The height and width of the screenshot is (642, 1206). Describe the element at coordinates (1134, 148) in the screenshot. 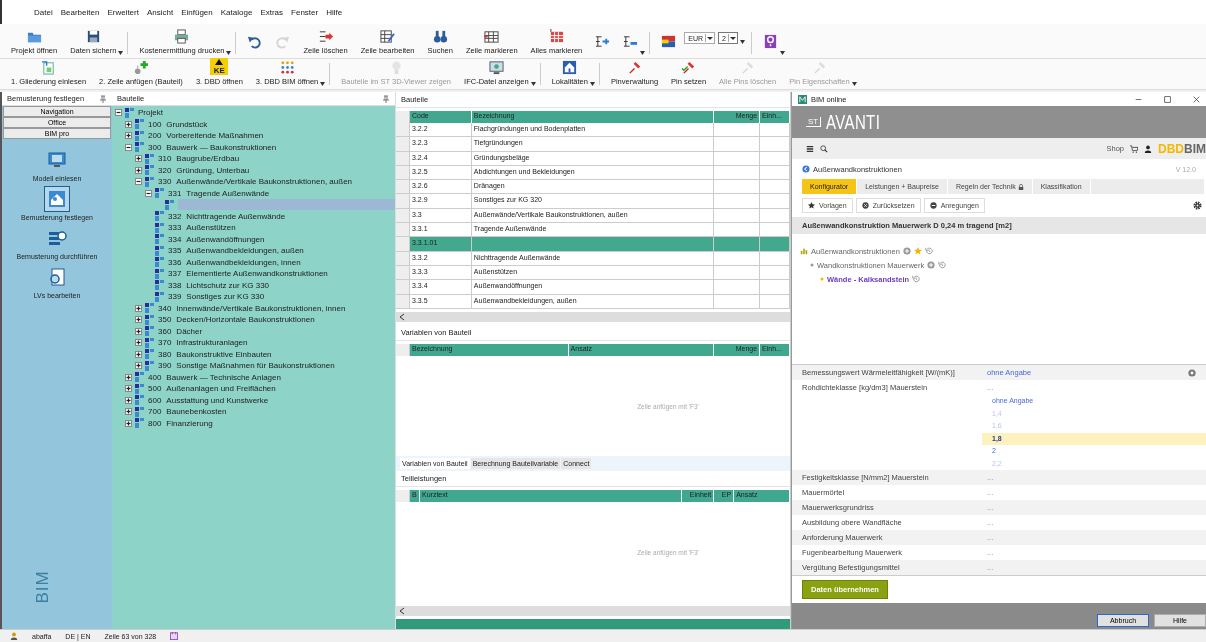

I see `cart-icon` at that location.